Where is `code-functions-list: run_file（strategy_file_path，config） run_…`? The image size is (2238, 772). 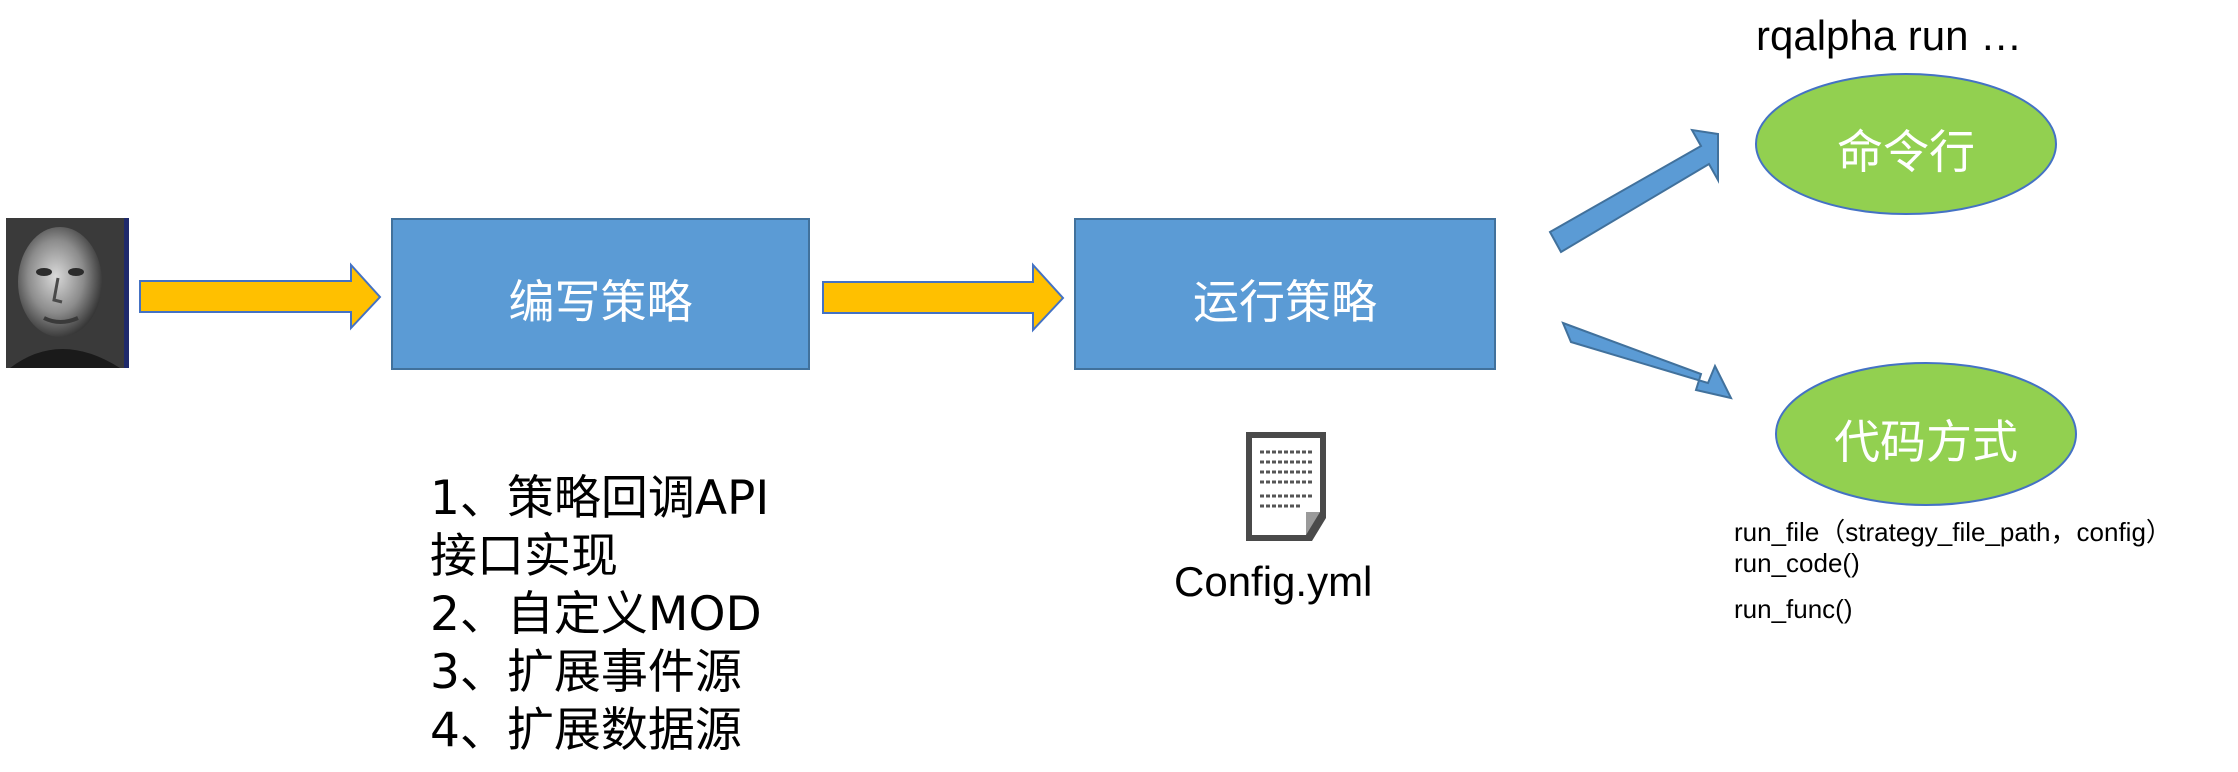 code-functions-list: run_file（strategy_file_path，config） run_… is located at coordinates (1984, 572).